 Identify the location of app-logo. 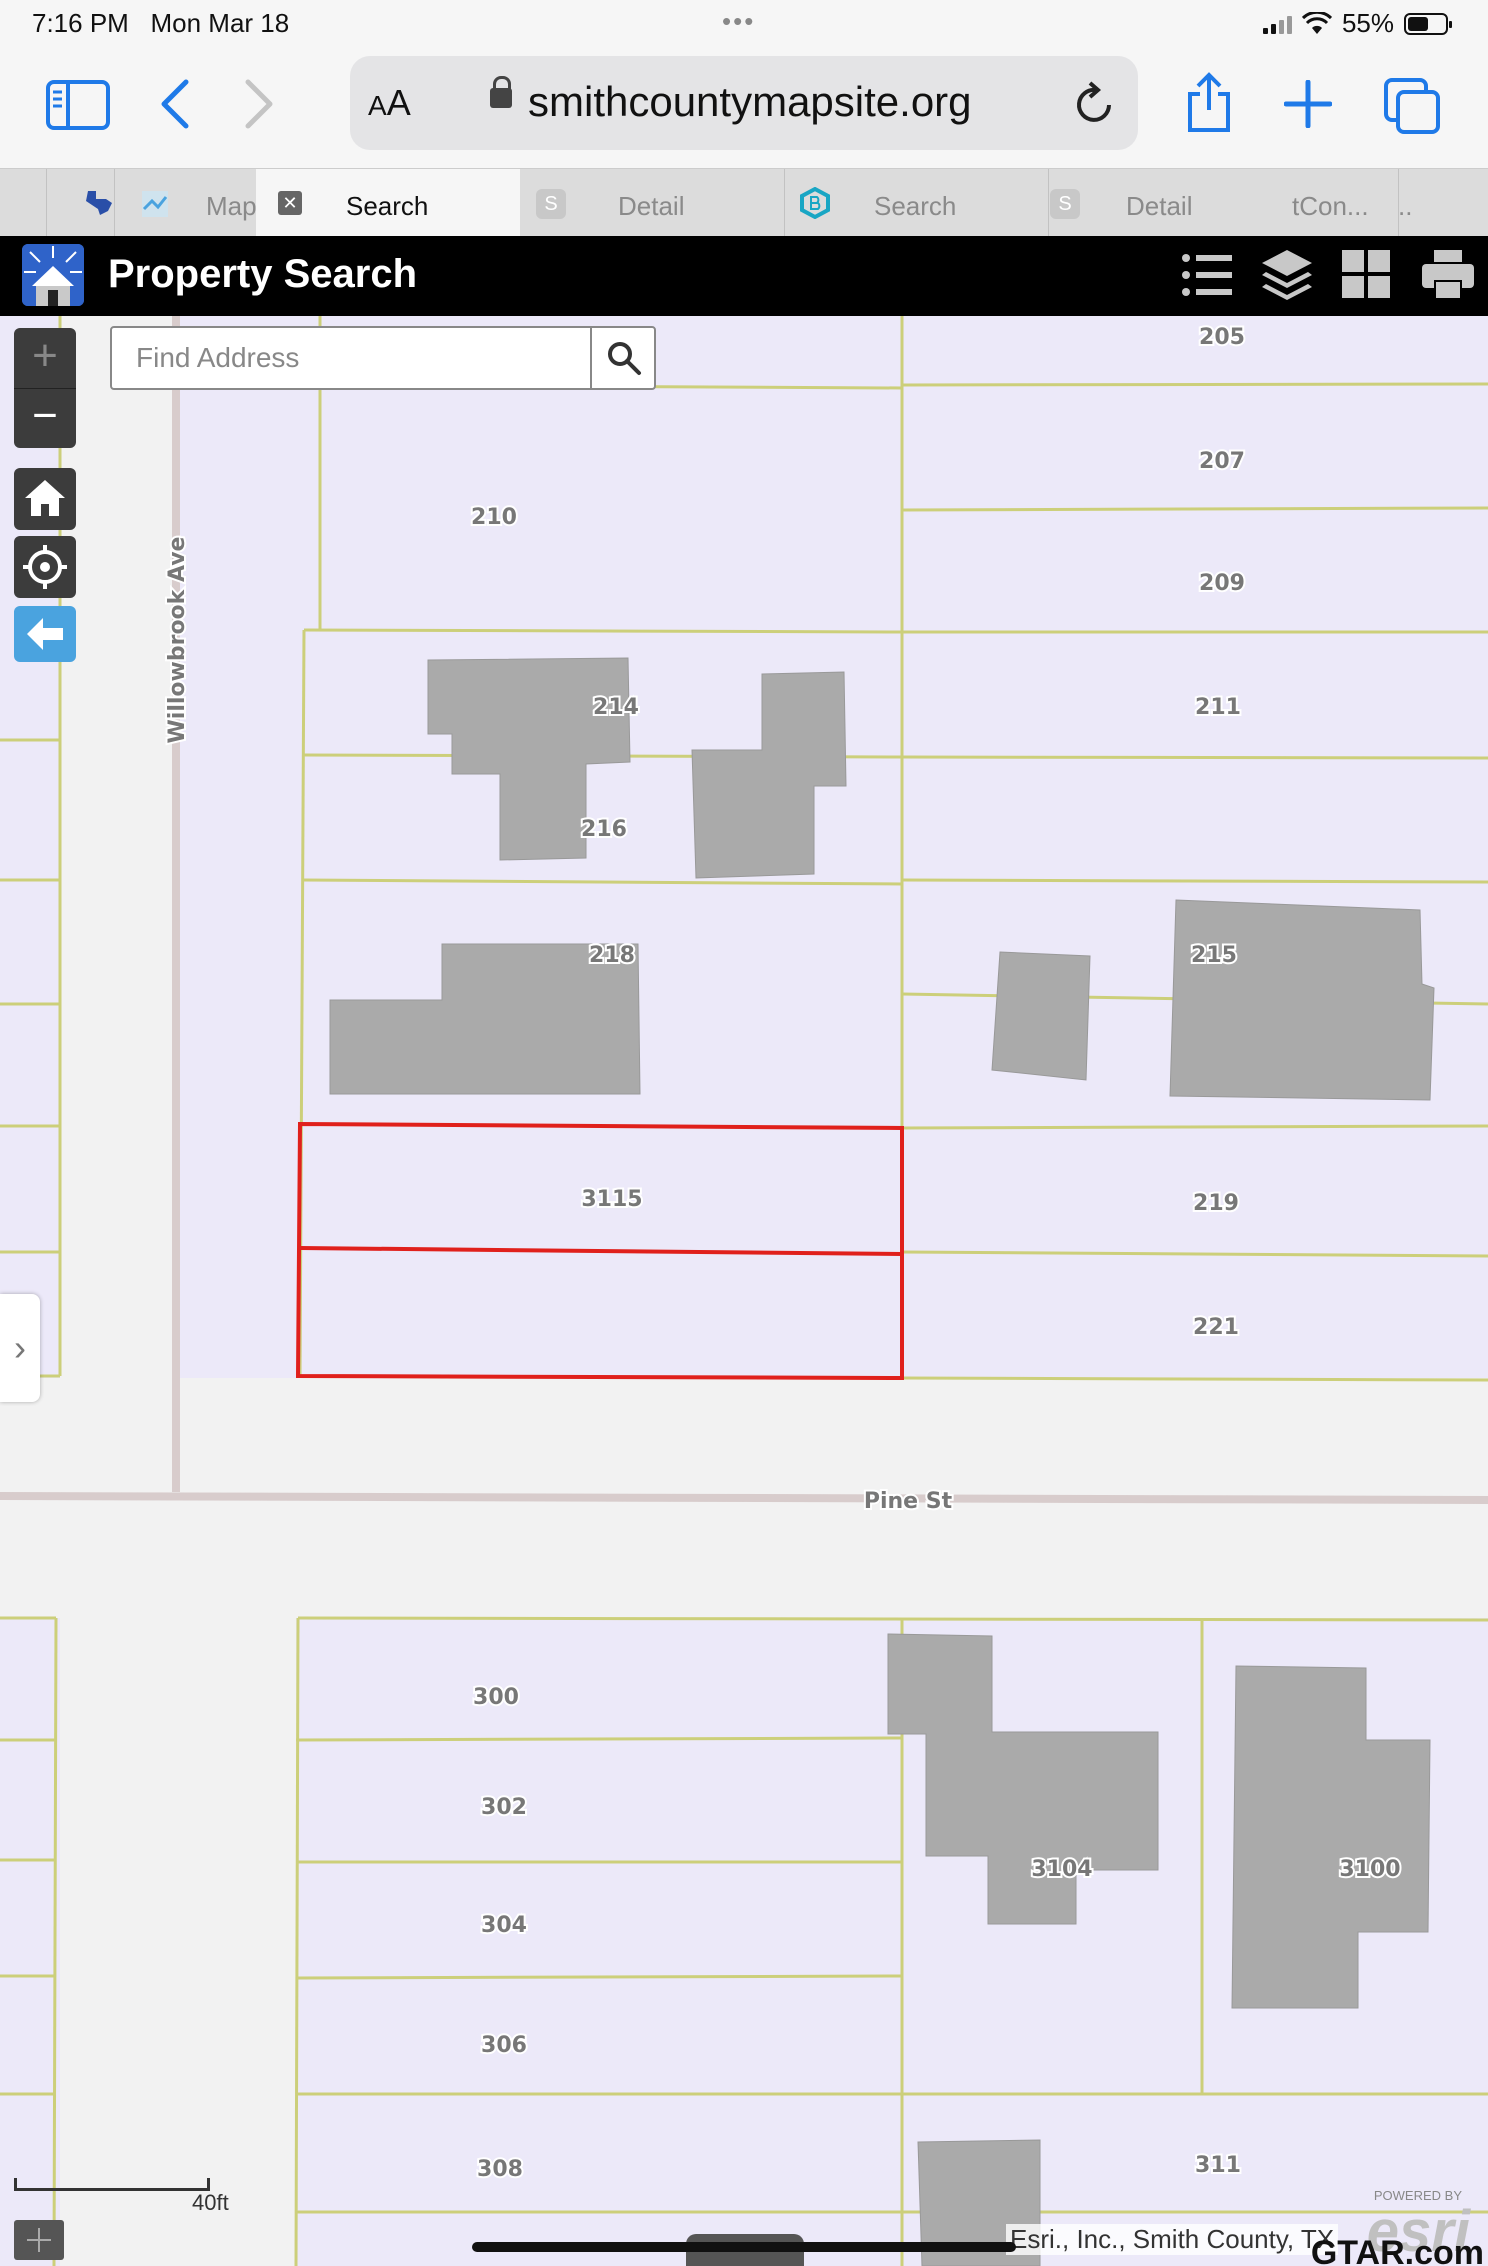
(53, 275).